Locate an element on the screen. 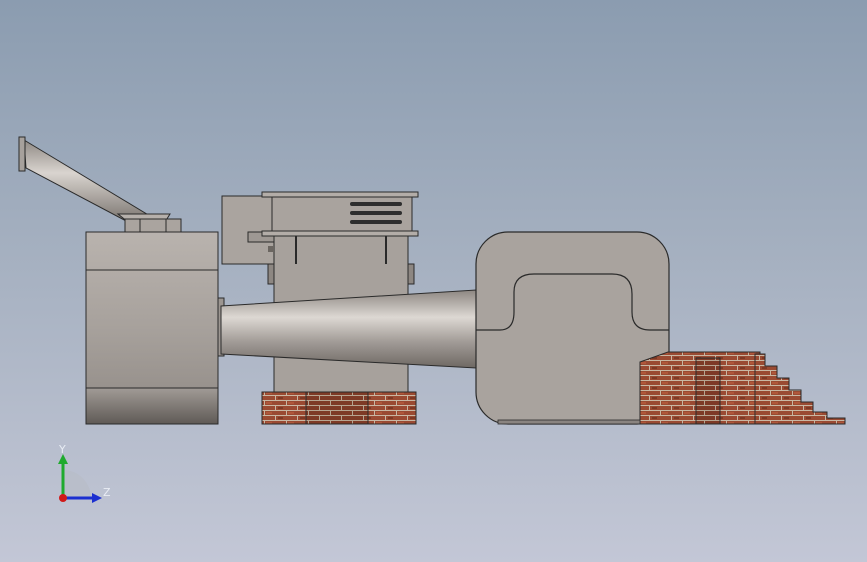 This screenshot has width=867, height=562. z-axis-arrowhead is located at coordinates (97, 498).